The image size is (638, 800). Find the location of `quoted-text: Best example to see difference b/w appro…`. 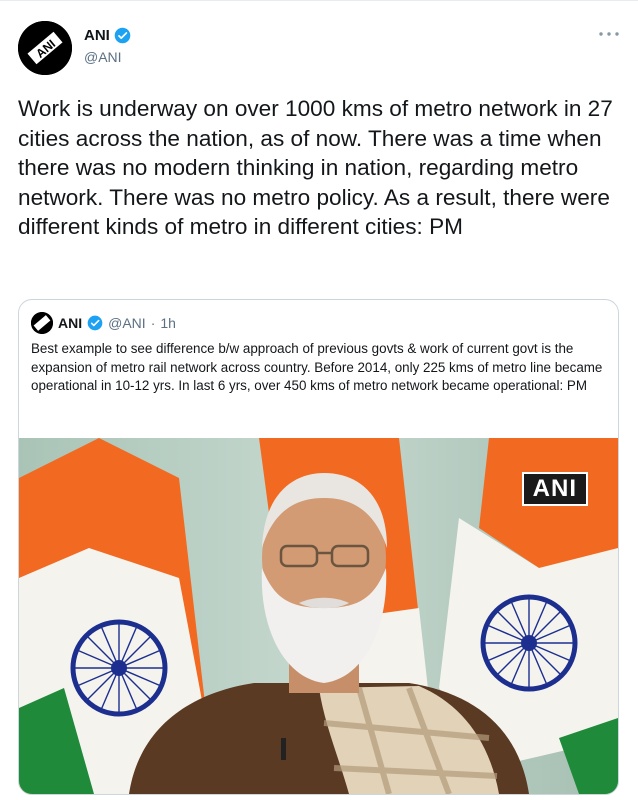

quoted-text: Best example to see difference b/w appro… is located at coordinates (317, 367).